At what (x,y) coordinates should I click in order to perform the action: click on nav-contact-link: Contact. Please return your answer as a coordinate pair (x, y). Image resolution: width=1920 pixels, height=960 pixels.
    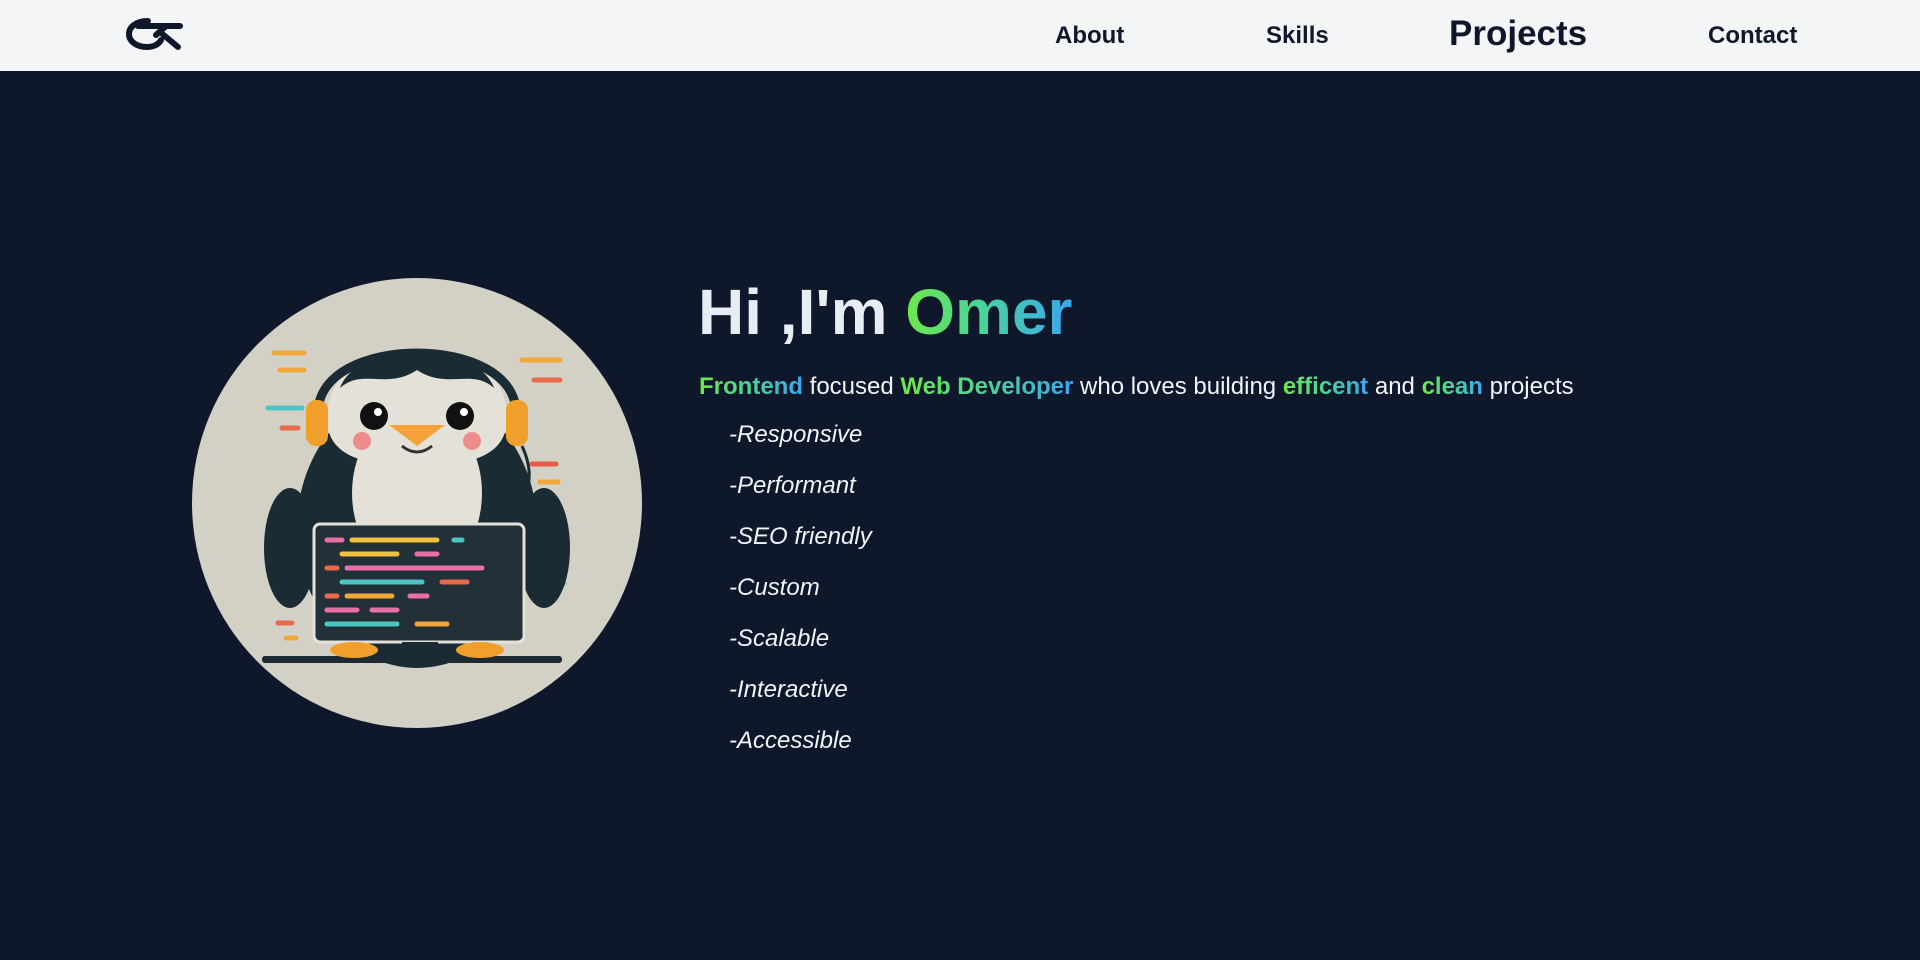
    Looking at the image, I should click on (1752, 36).